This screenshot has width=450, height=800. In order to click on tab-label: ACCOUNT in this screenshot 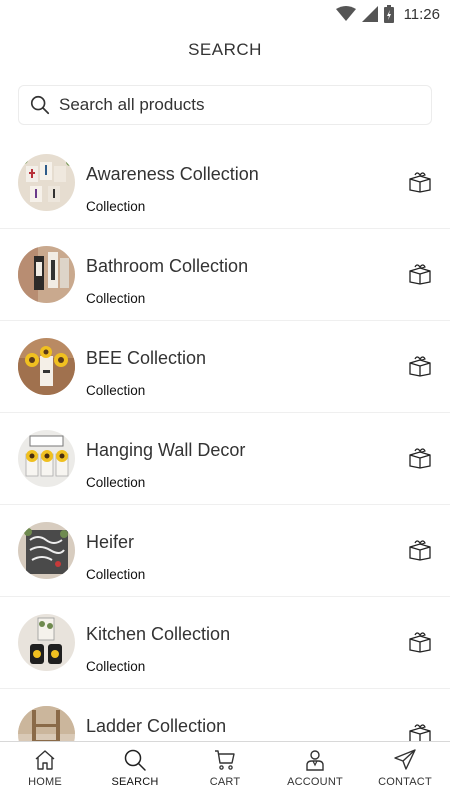, I will do `click(315, 782)`.